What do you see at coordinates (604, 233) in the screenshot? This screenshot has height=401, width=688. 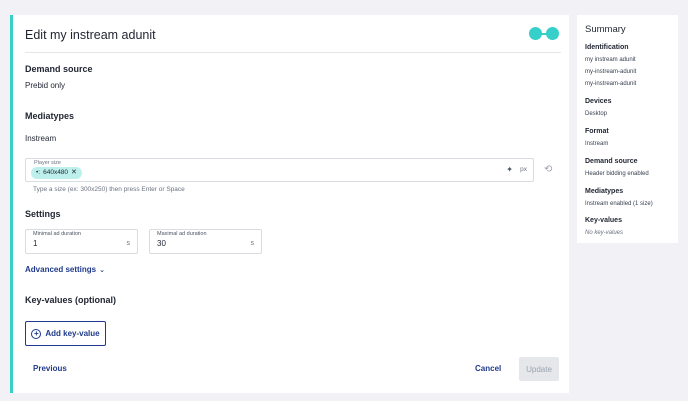 I see `summary-key-values-value: No key-values` at bounding box center [604, 233].